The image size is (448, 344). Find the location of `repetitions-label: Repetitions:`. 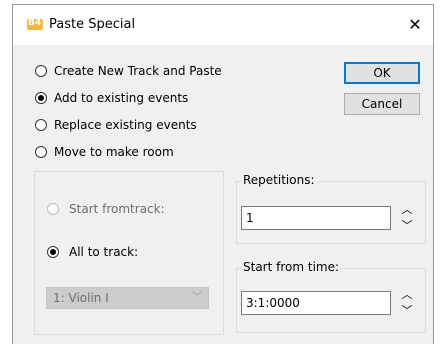

repetitions-label: Repetitions: is located at coordinates (279, 180).